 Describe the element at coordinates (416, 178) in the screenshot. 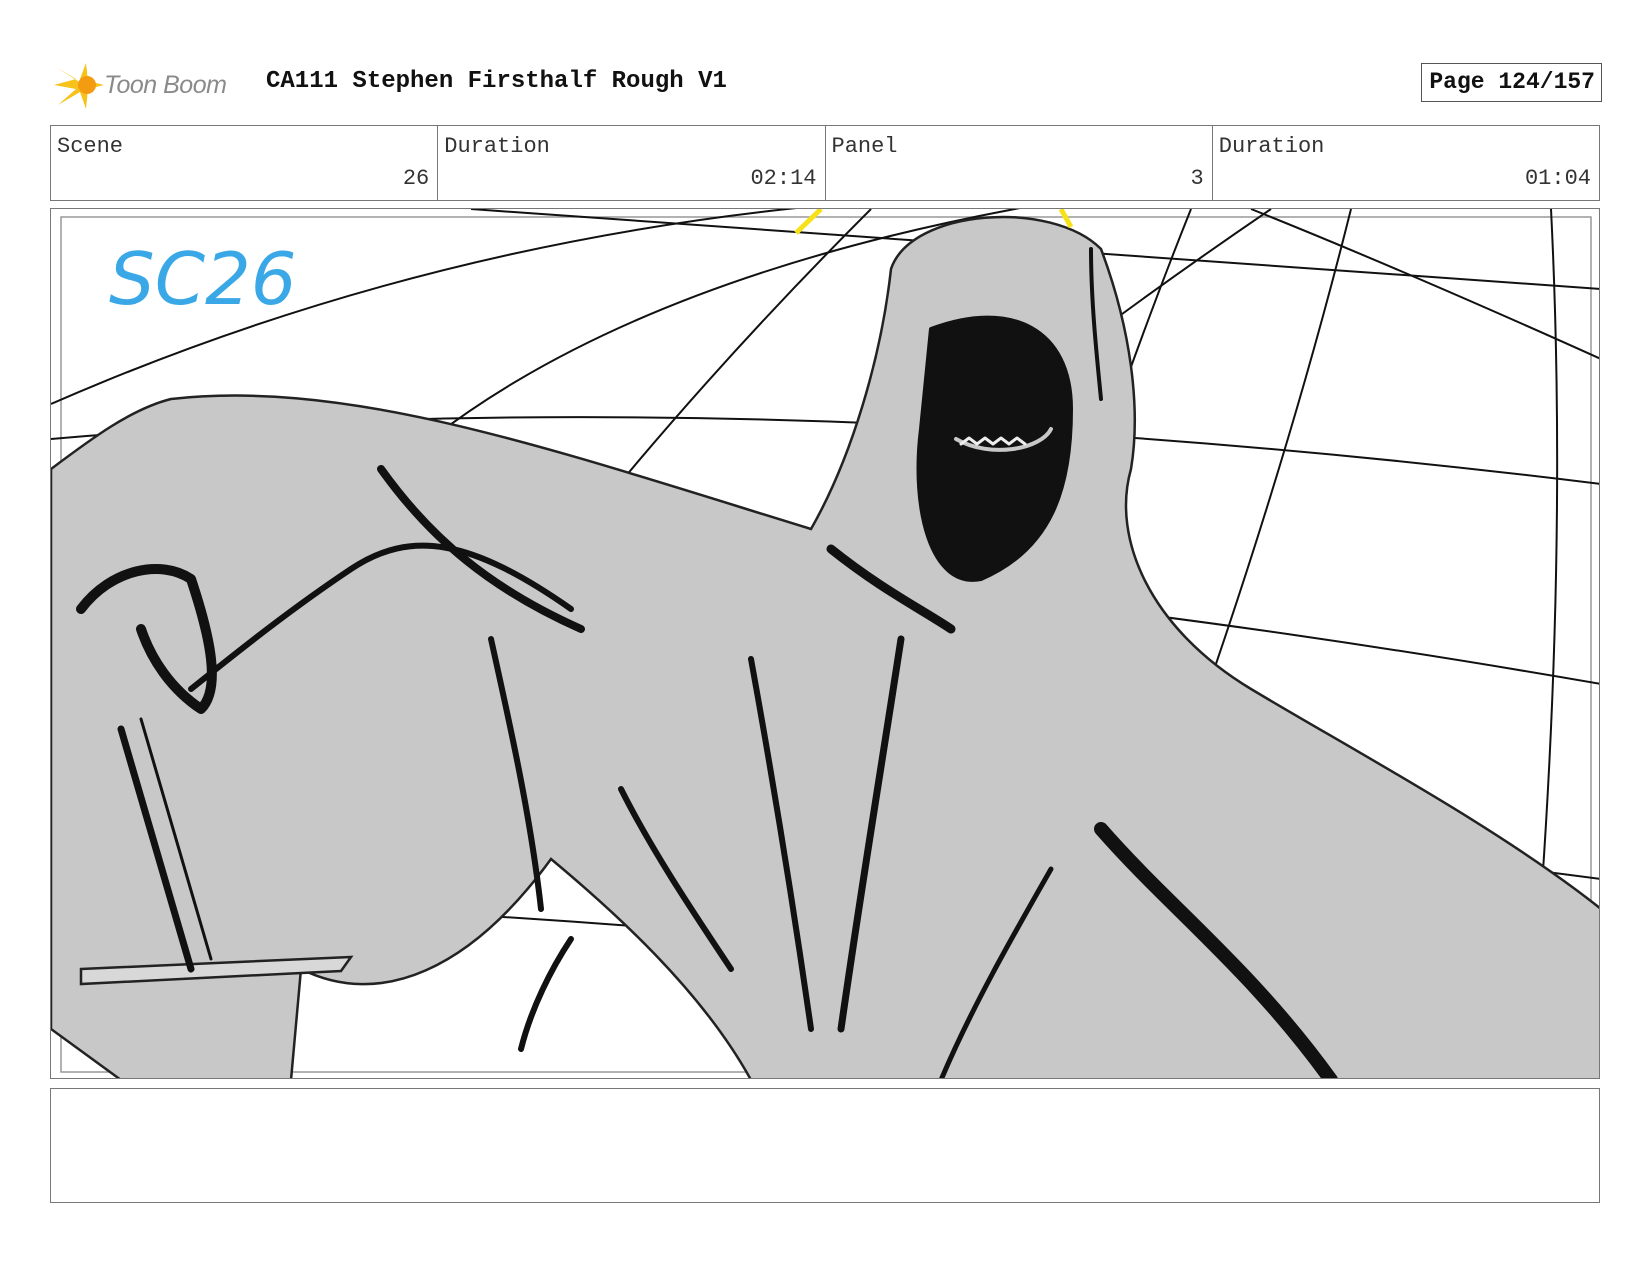

I see `scene-value: 26` at that location.